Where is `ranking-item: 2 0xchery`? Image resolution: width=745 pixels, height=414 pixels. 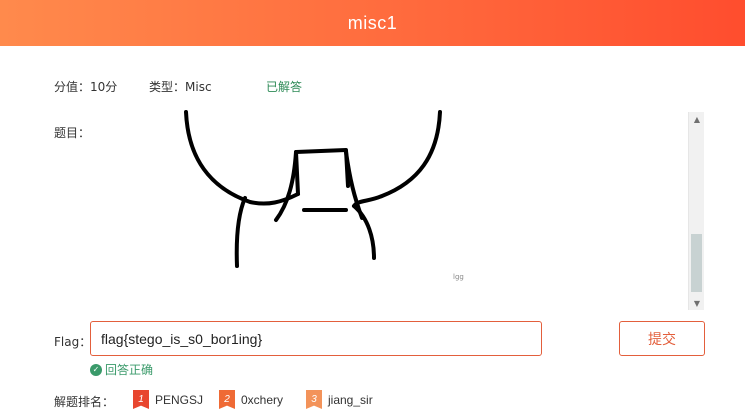
ranking-item: 2 0xchery is located at coordinates (251, 399).